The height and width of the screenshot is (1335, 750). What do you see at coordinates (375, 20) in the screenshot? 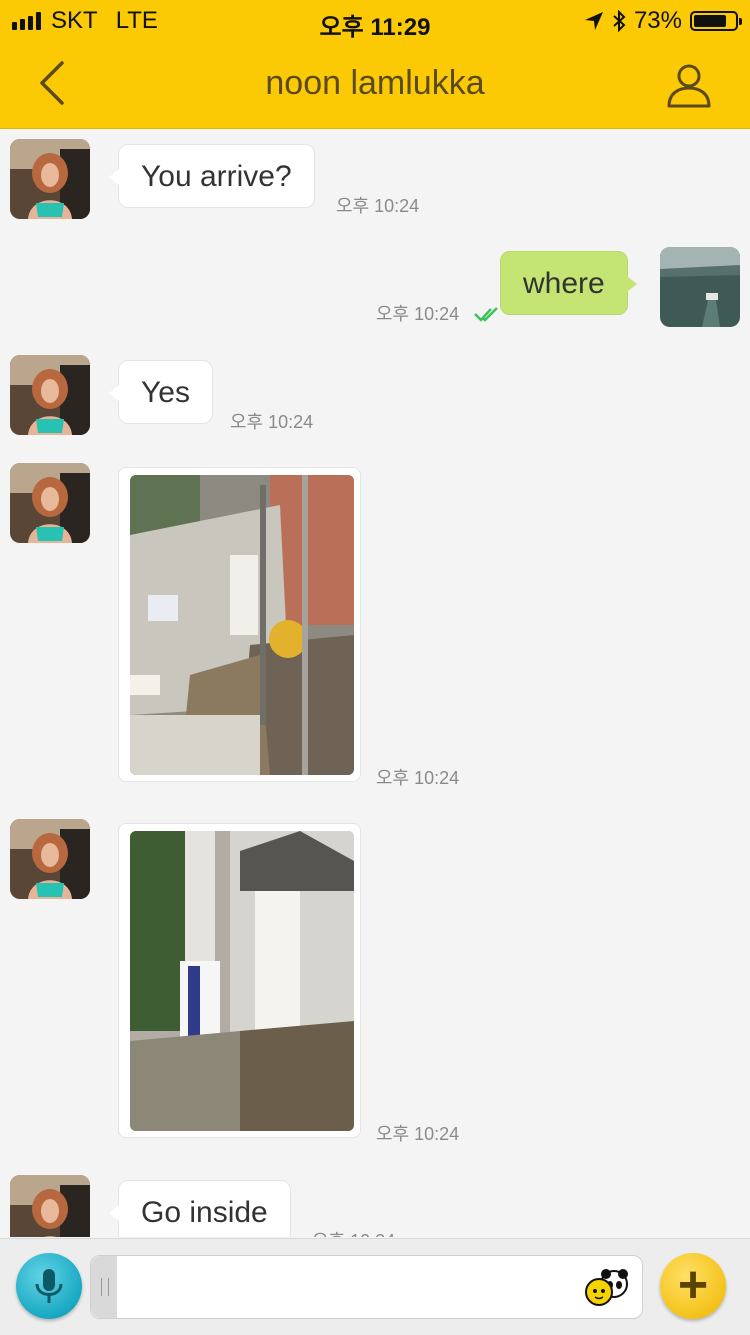
I see `status-bar: SKT LTE 오후 11:29 73%` at bounding box center [375, 20].